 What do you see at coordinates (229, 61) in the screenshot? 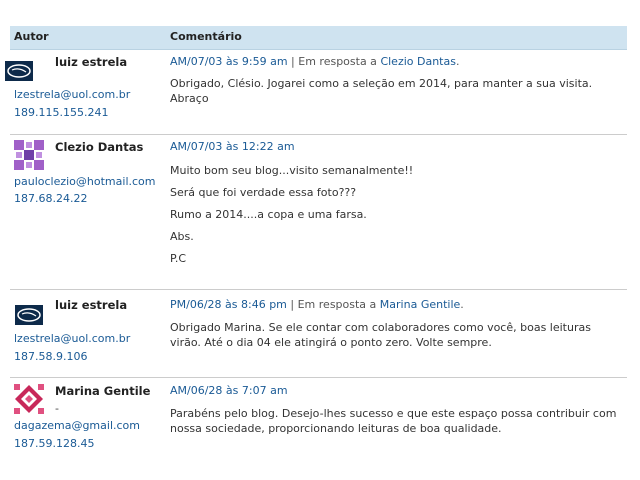
I see `comment-date-link: AM/07/03 às 9:59 am` at bounding box center [229, 61].